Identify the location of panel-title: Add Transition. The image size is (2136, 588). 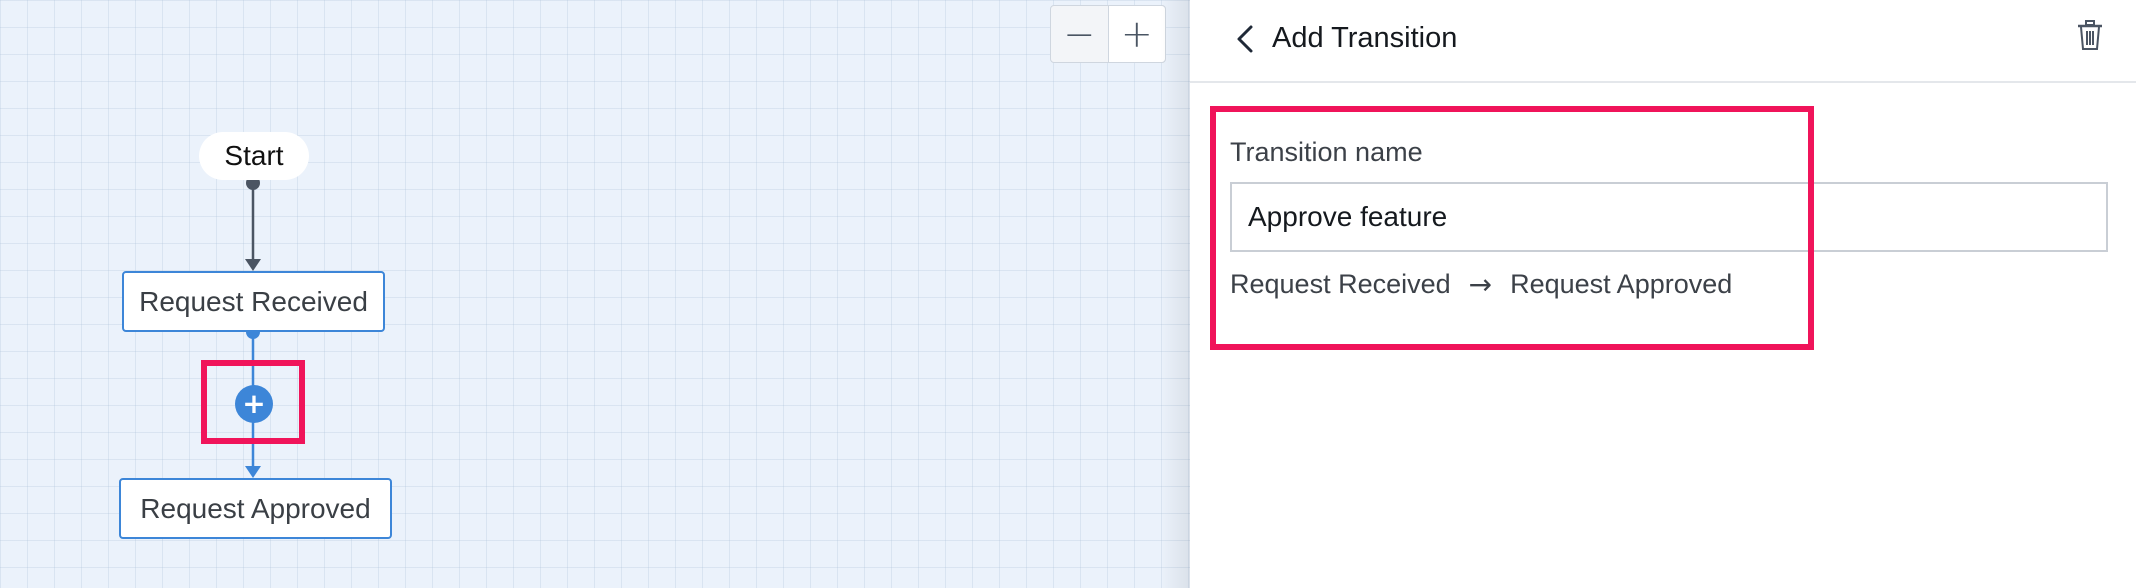
(1365, 38).